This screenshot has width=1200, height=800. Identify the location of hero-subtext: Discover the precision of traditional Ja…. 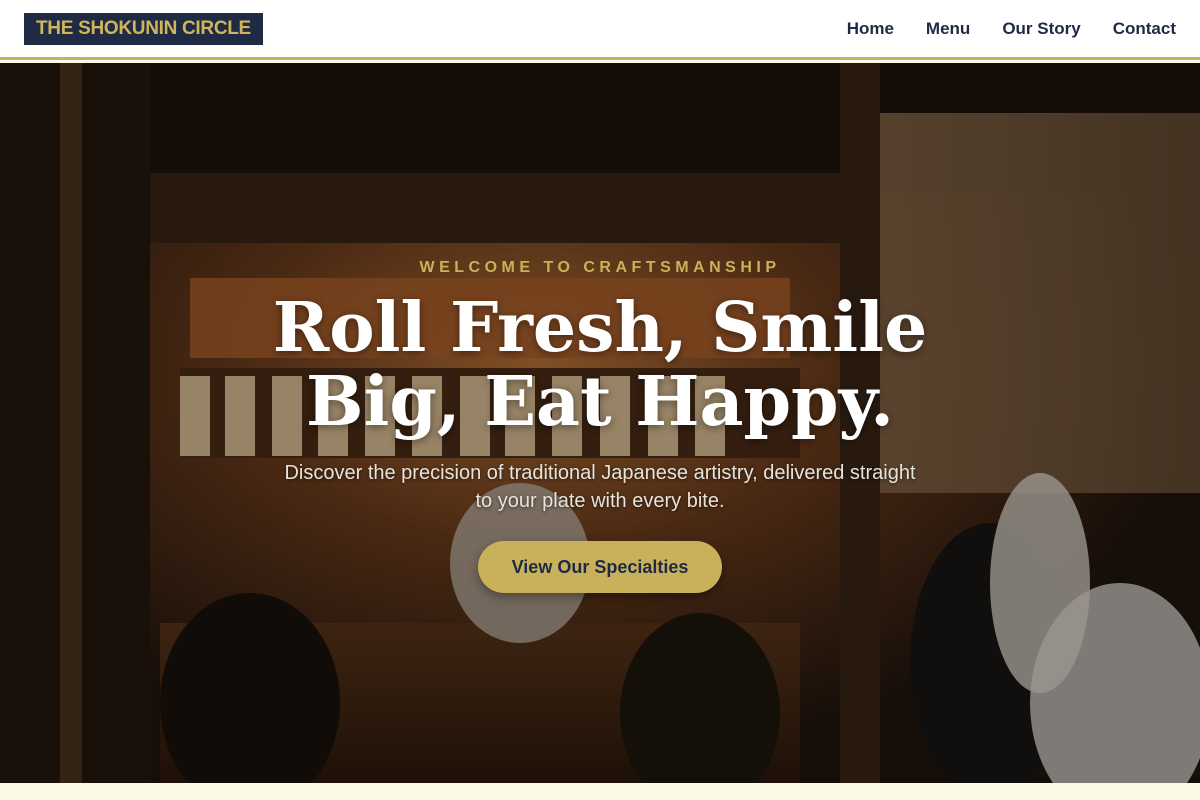
(600, 487).